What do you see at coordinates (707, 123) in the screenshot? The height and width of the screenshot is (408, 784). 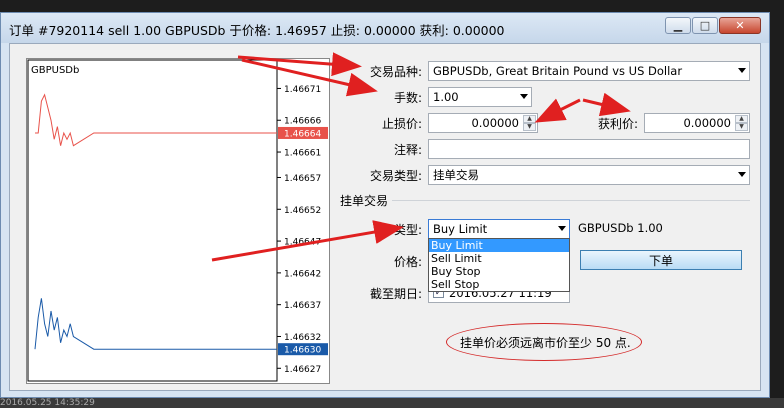 I see `take-profit-value: 0.00000` at bounding box center [707, 123].